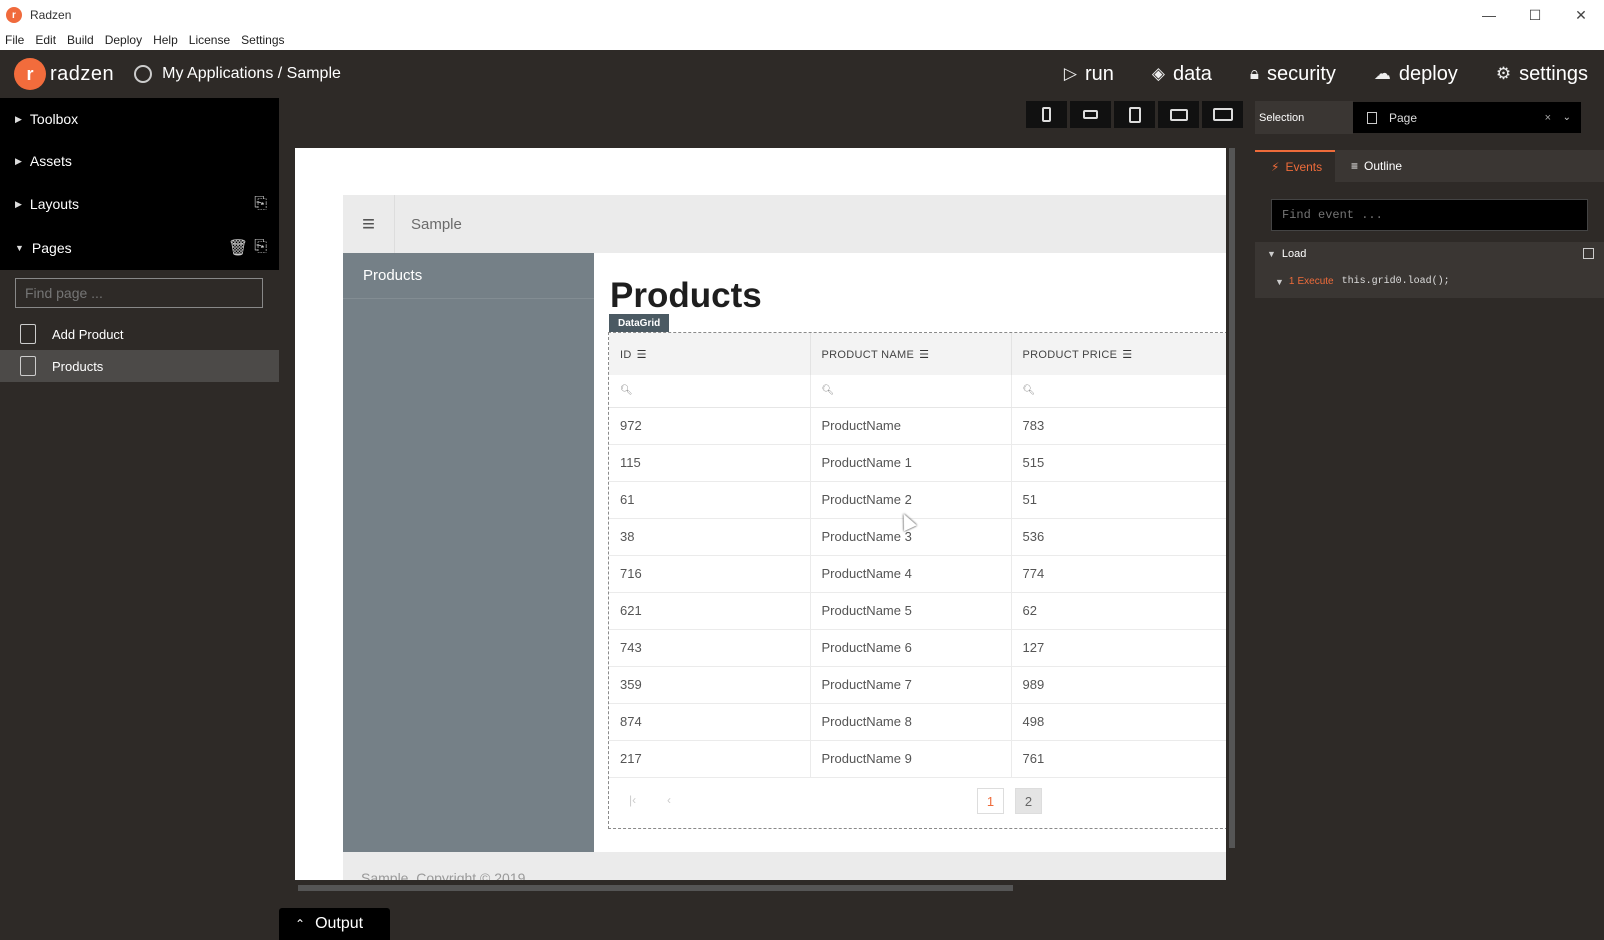  Describe the element at coordinates (1118, 354) in the screenshot. I see `column-header-product-price: PRODUCT PRICE ☰` at that location.